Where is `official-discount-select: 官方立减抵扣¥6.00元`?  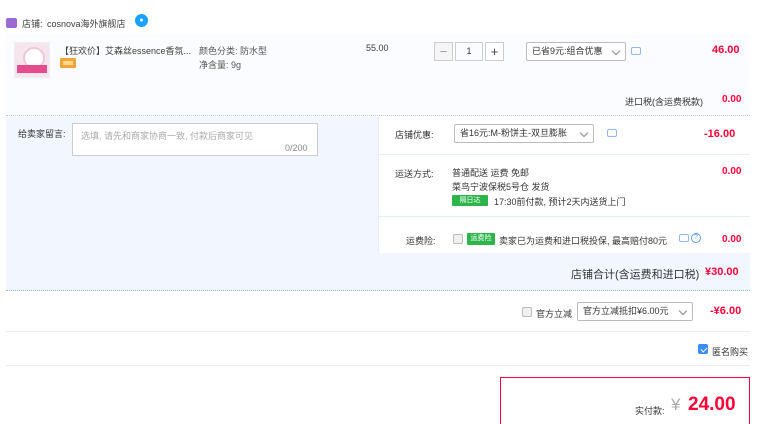
official-discount-select: 官方立减抵扣¥6.00元 is located at coordinates (635, 311).